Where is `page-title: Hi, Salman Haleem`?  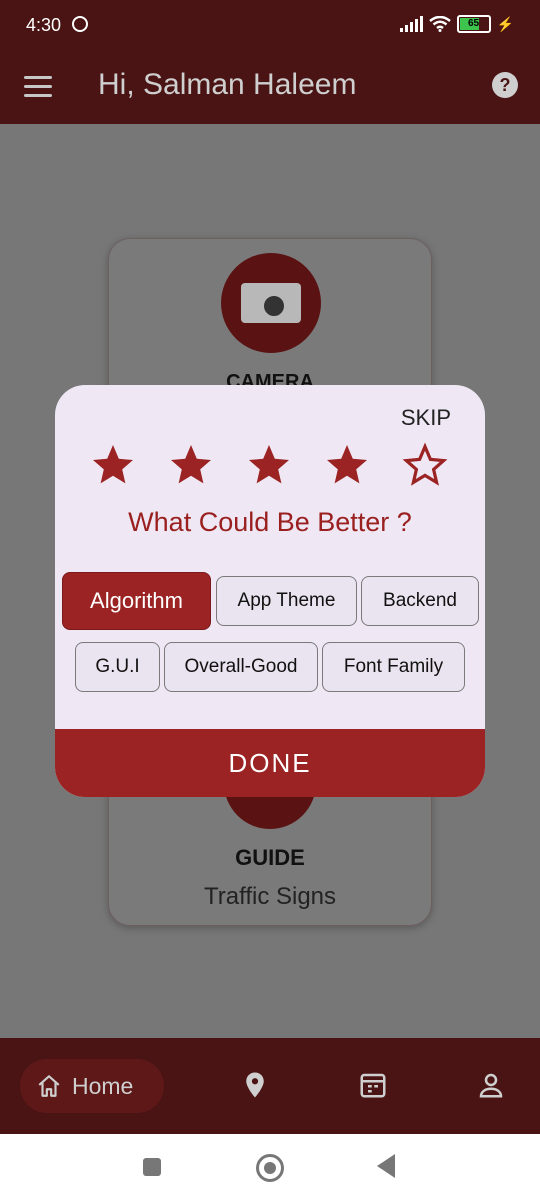
page-title: Hi, Salman Haleem is located at coordinates (227, 84).